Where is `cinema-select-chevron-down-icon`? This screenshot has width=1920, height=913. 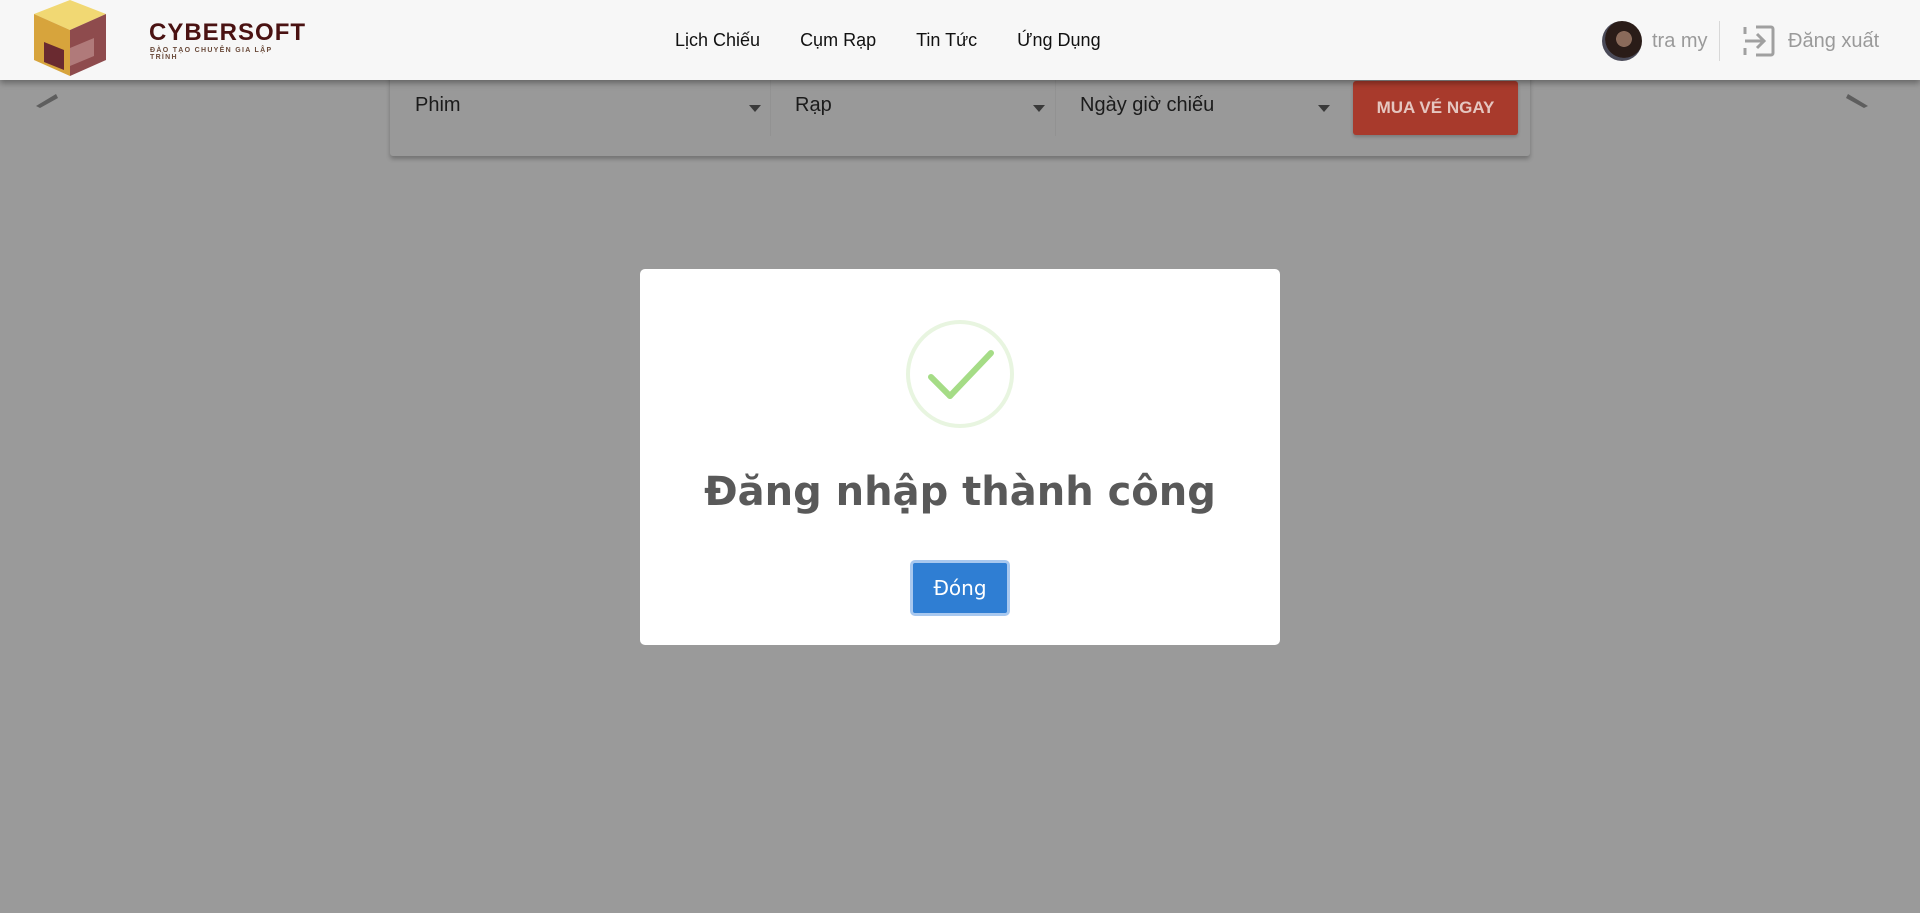
cinema-select-chevron-down-icon is located at coordinates (1039, 108).